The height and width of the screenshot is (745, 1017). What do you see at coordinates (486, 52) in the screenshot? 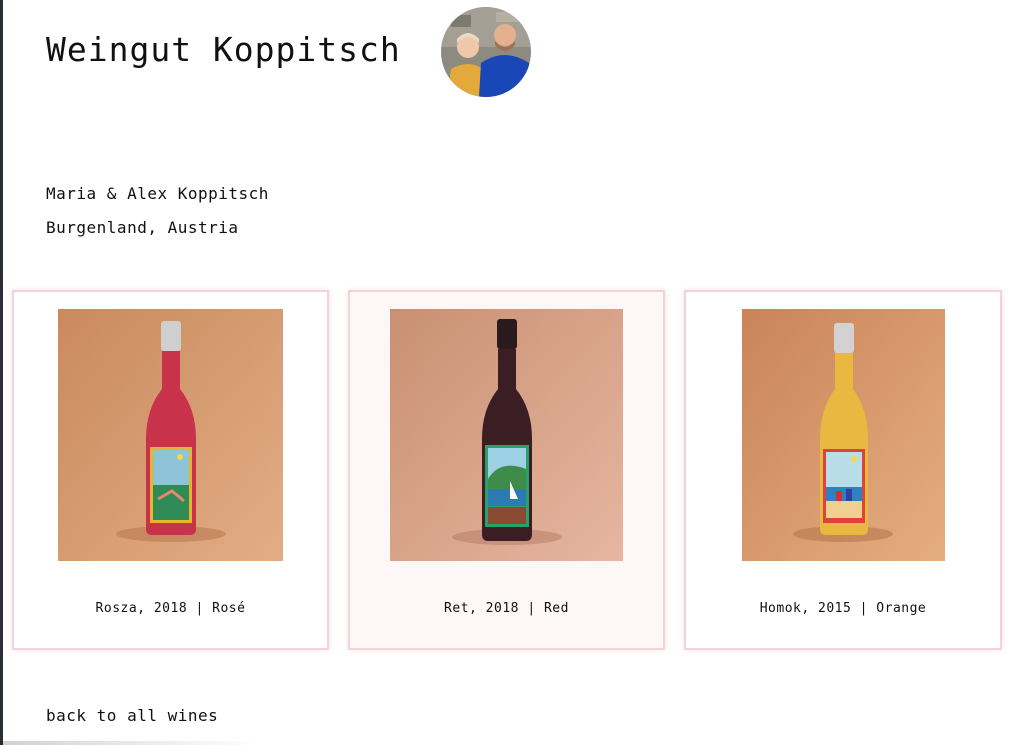
I see `producer-avatar` at bounding box center [486, 52].